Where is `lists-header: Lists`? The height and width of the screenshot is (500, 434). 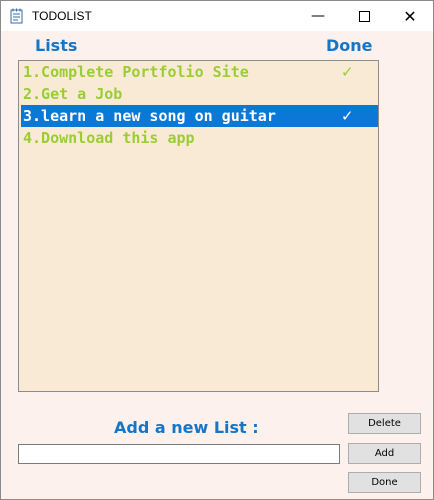 lists-header: Lists is located at coordinates (56, 45).